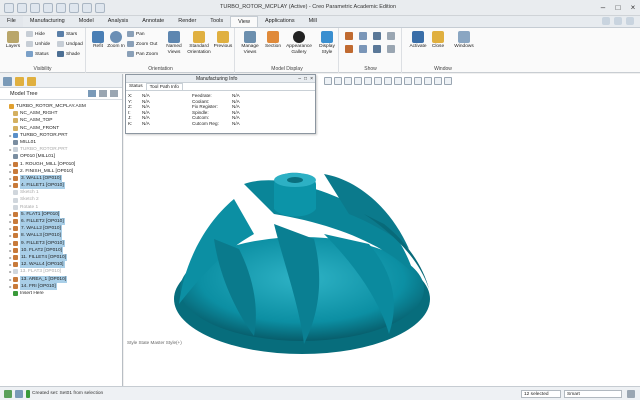 The width and height of the screenshot is (640, 400). I want to click on previous-button: Previous, so click(223, 40).